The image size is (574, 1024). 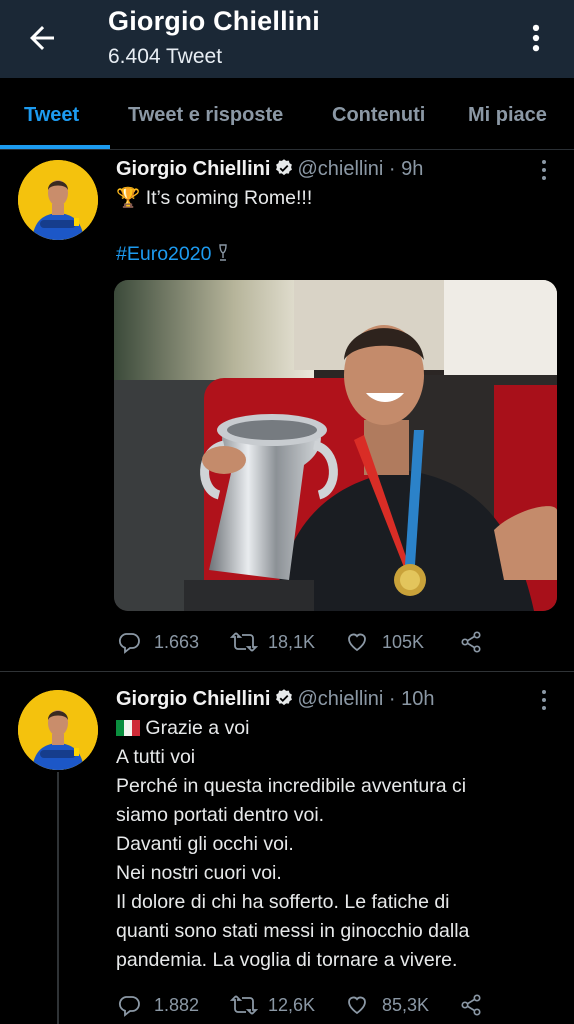 What do you see at coordinates (403, 642) in the screenshot?
I see `like-count: 105K` at bounding box center [403, 642].